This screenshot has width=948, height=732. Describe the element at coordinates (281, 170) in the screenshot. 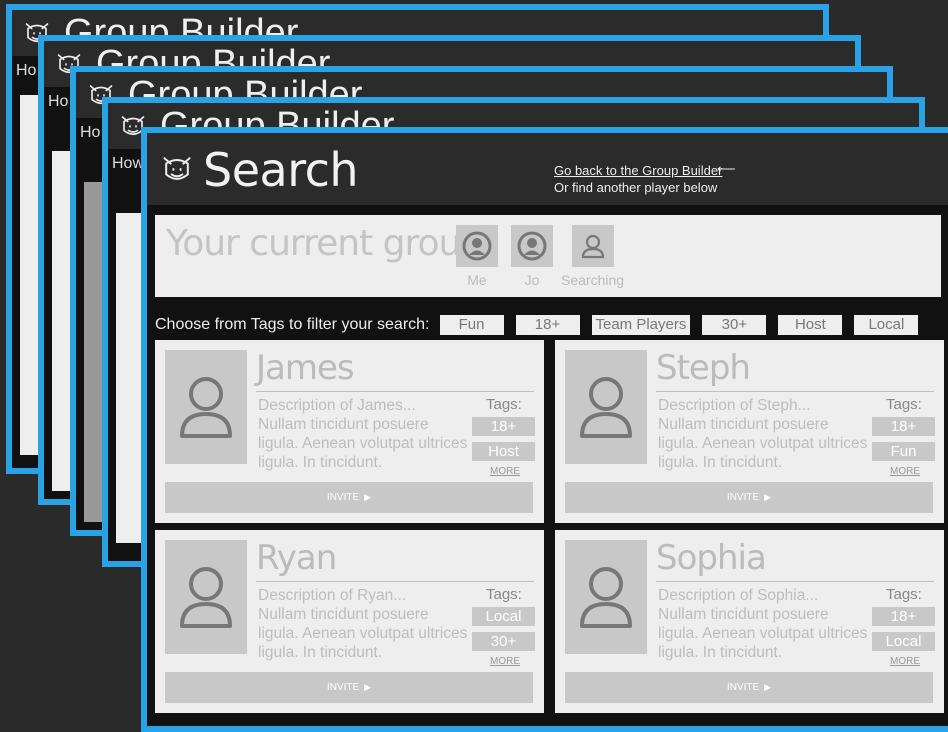

I see `page-title: Search` at that location.